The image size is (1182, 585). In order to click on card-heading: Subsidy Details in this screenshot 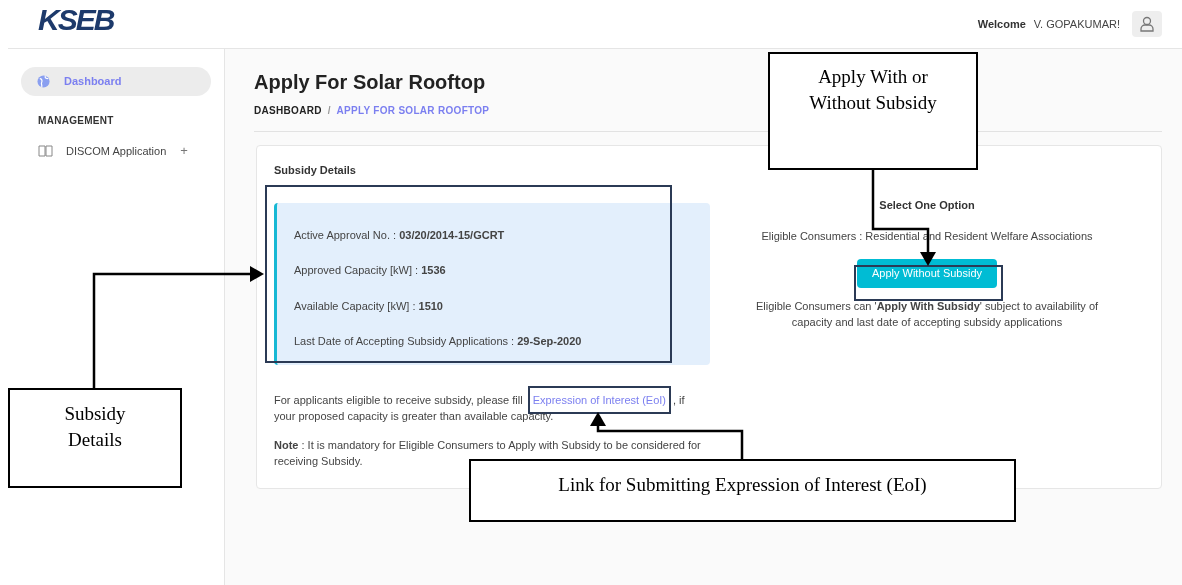, I will do `click(315, 170)`.